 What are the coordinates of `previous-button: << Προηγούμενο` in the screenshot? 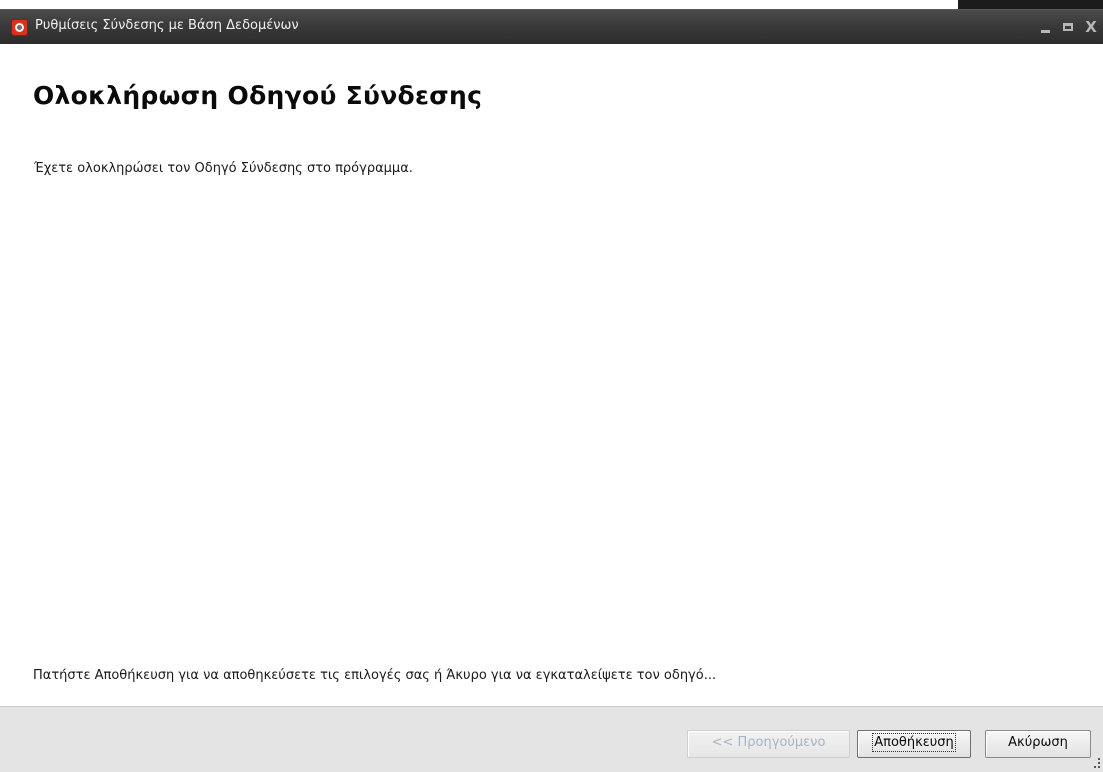 It's located at (768, 744).